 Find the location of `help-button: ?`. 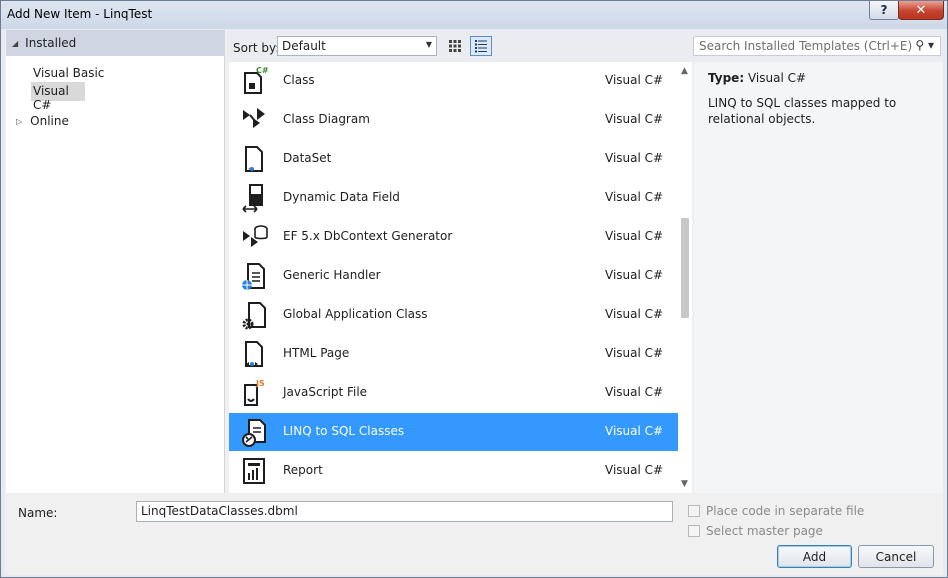

help-button: ? is located at coordinates (884, 10).